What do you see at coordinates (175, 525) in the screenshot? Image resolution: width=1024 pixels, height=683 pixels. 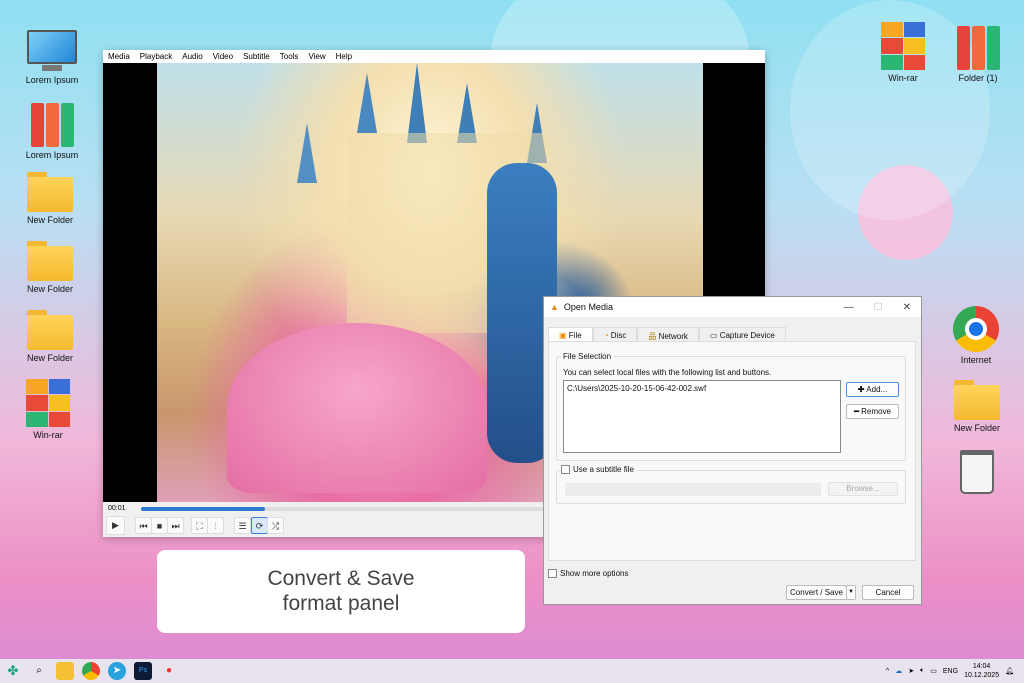 I see `next-button: ⏭` at bounding box center [175, 525].